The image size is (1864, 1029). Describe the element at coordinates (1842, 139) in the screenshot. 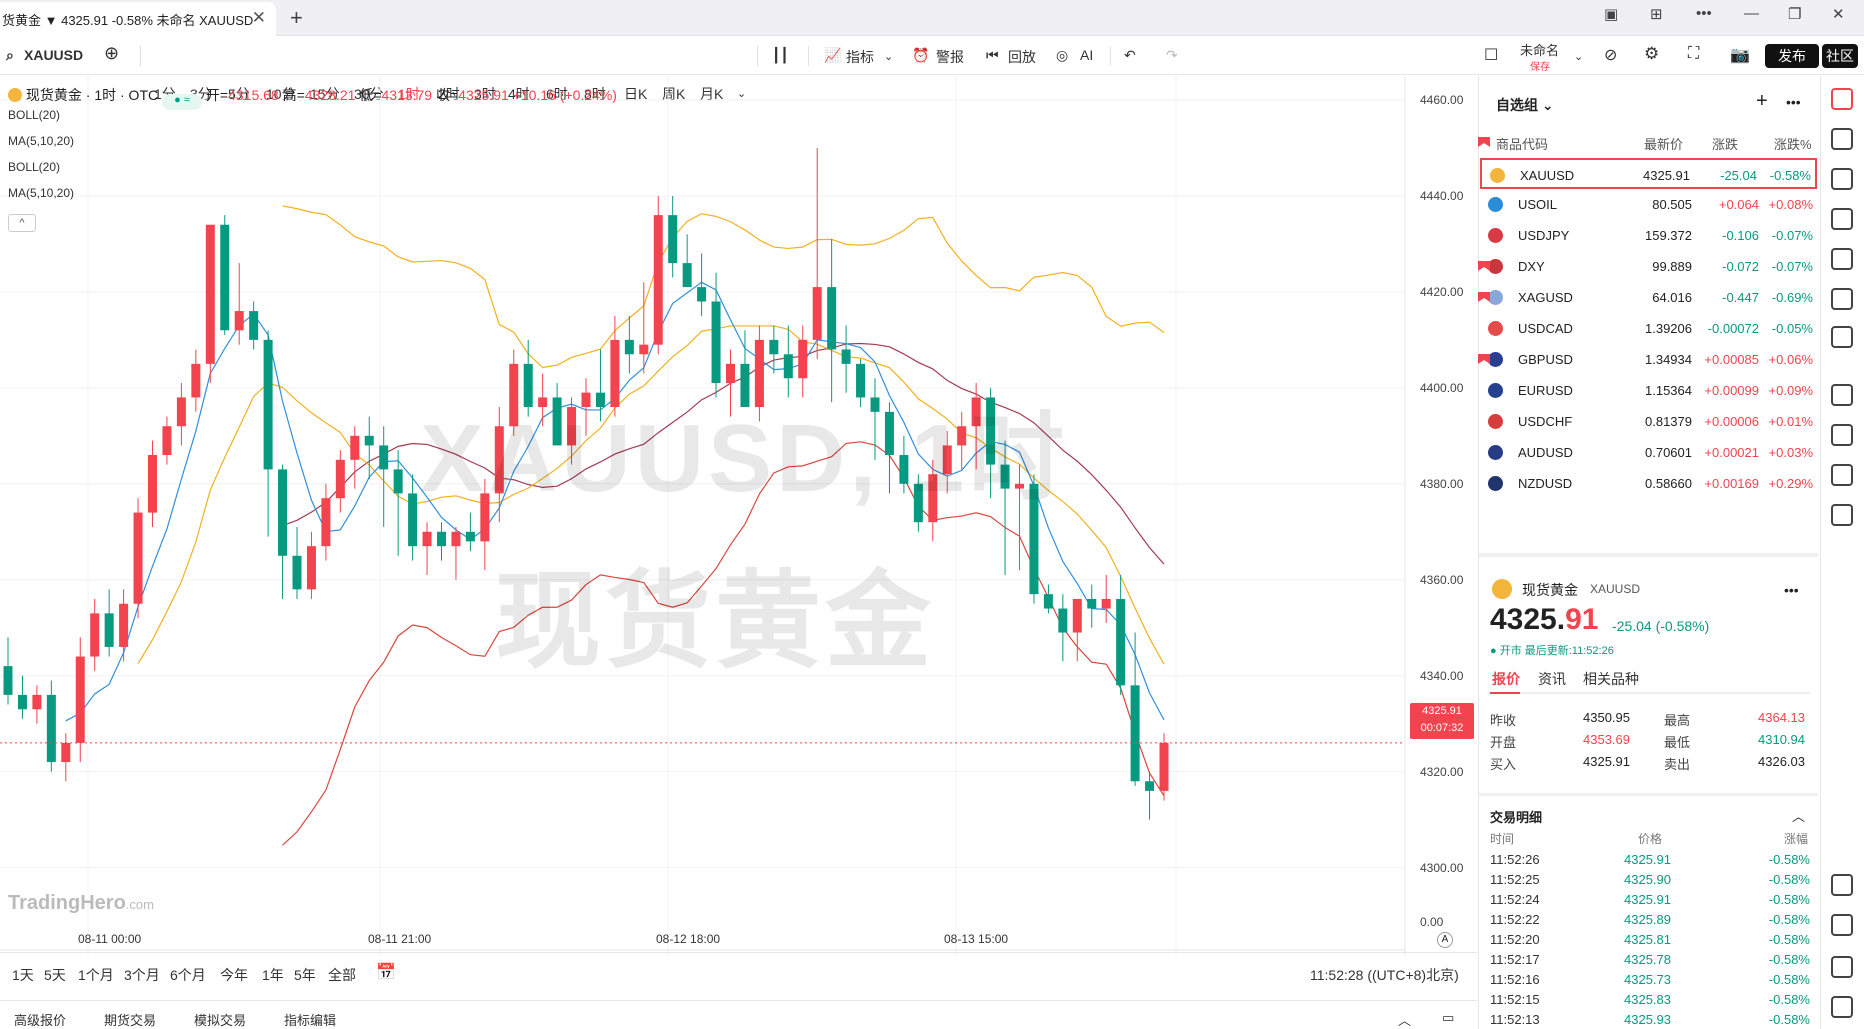

I see `document-icon` at that location.